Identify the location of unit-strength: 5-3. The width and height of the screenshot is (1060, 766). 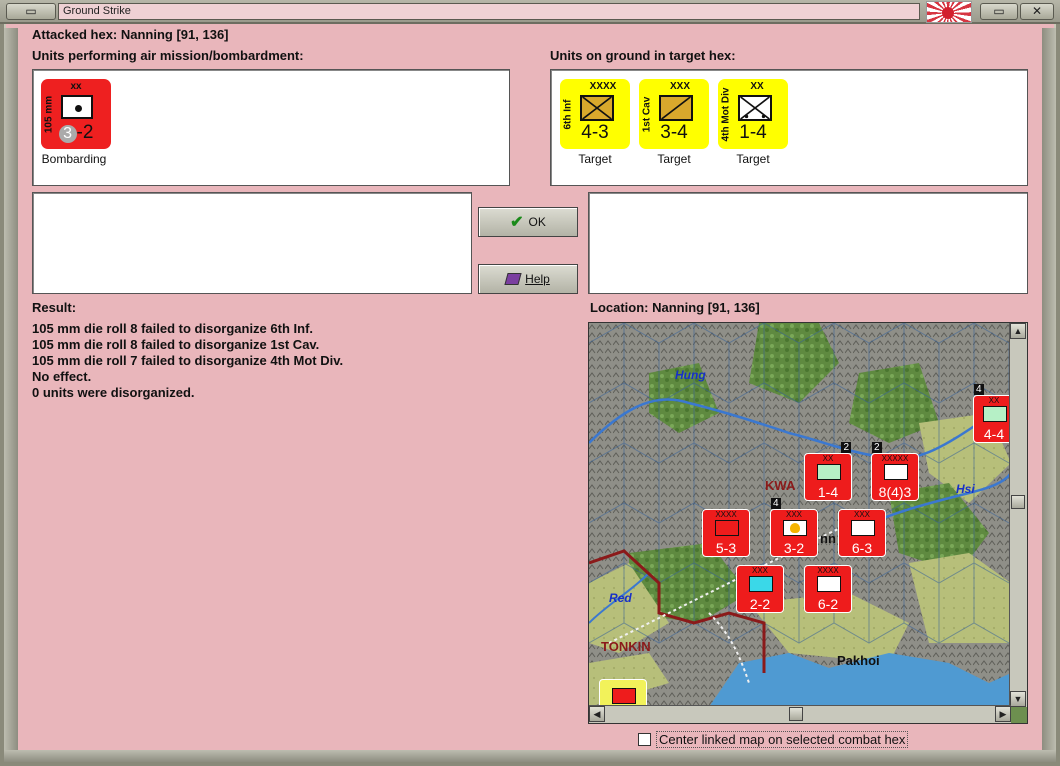
(726, 548).